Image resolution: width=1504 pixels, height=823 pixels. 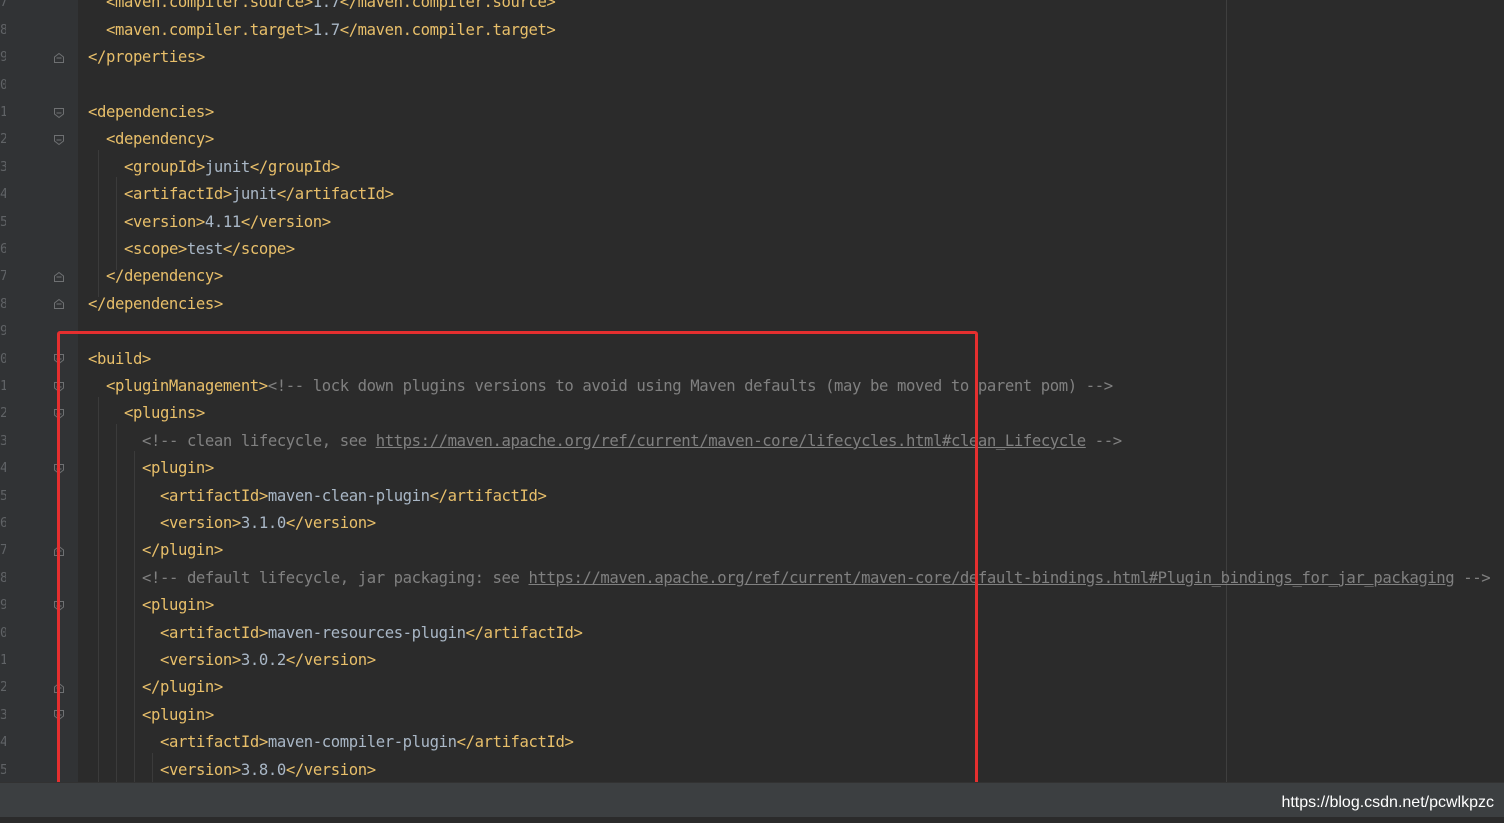 I want to click on code-line: <dependencies>, so click(x=151, y=112).